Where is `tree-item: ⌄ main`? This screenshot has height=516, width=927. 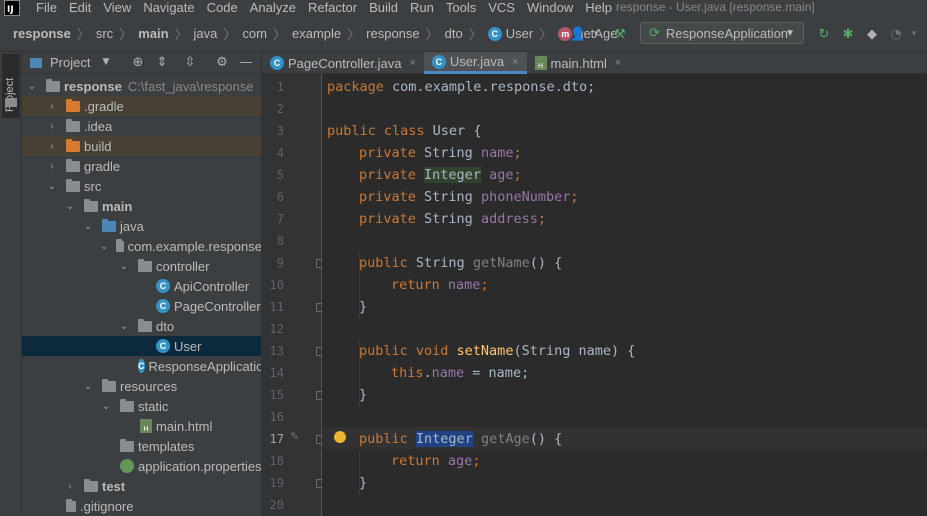 tree-item: ⌄ main is located at coordinates (141, 206).